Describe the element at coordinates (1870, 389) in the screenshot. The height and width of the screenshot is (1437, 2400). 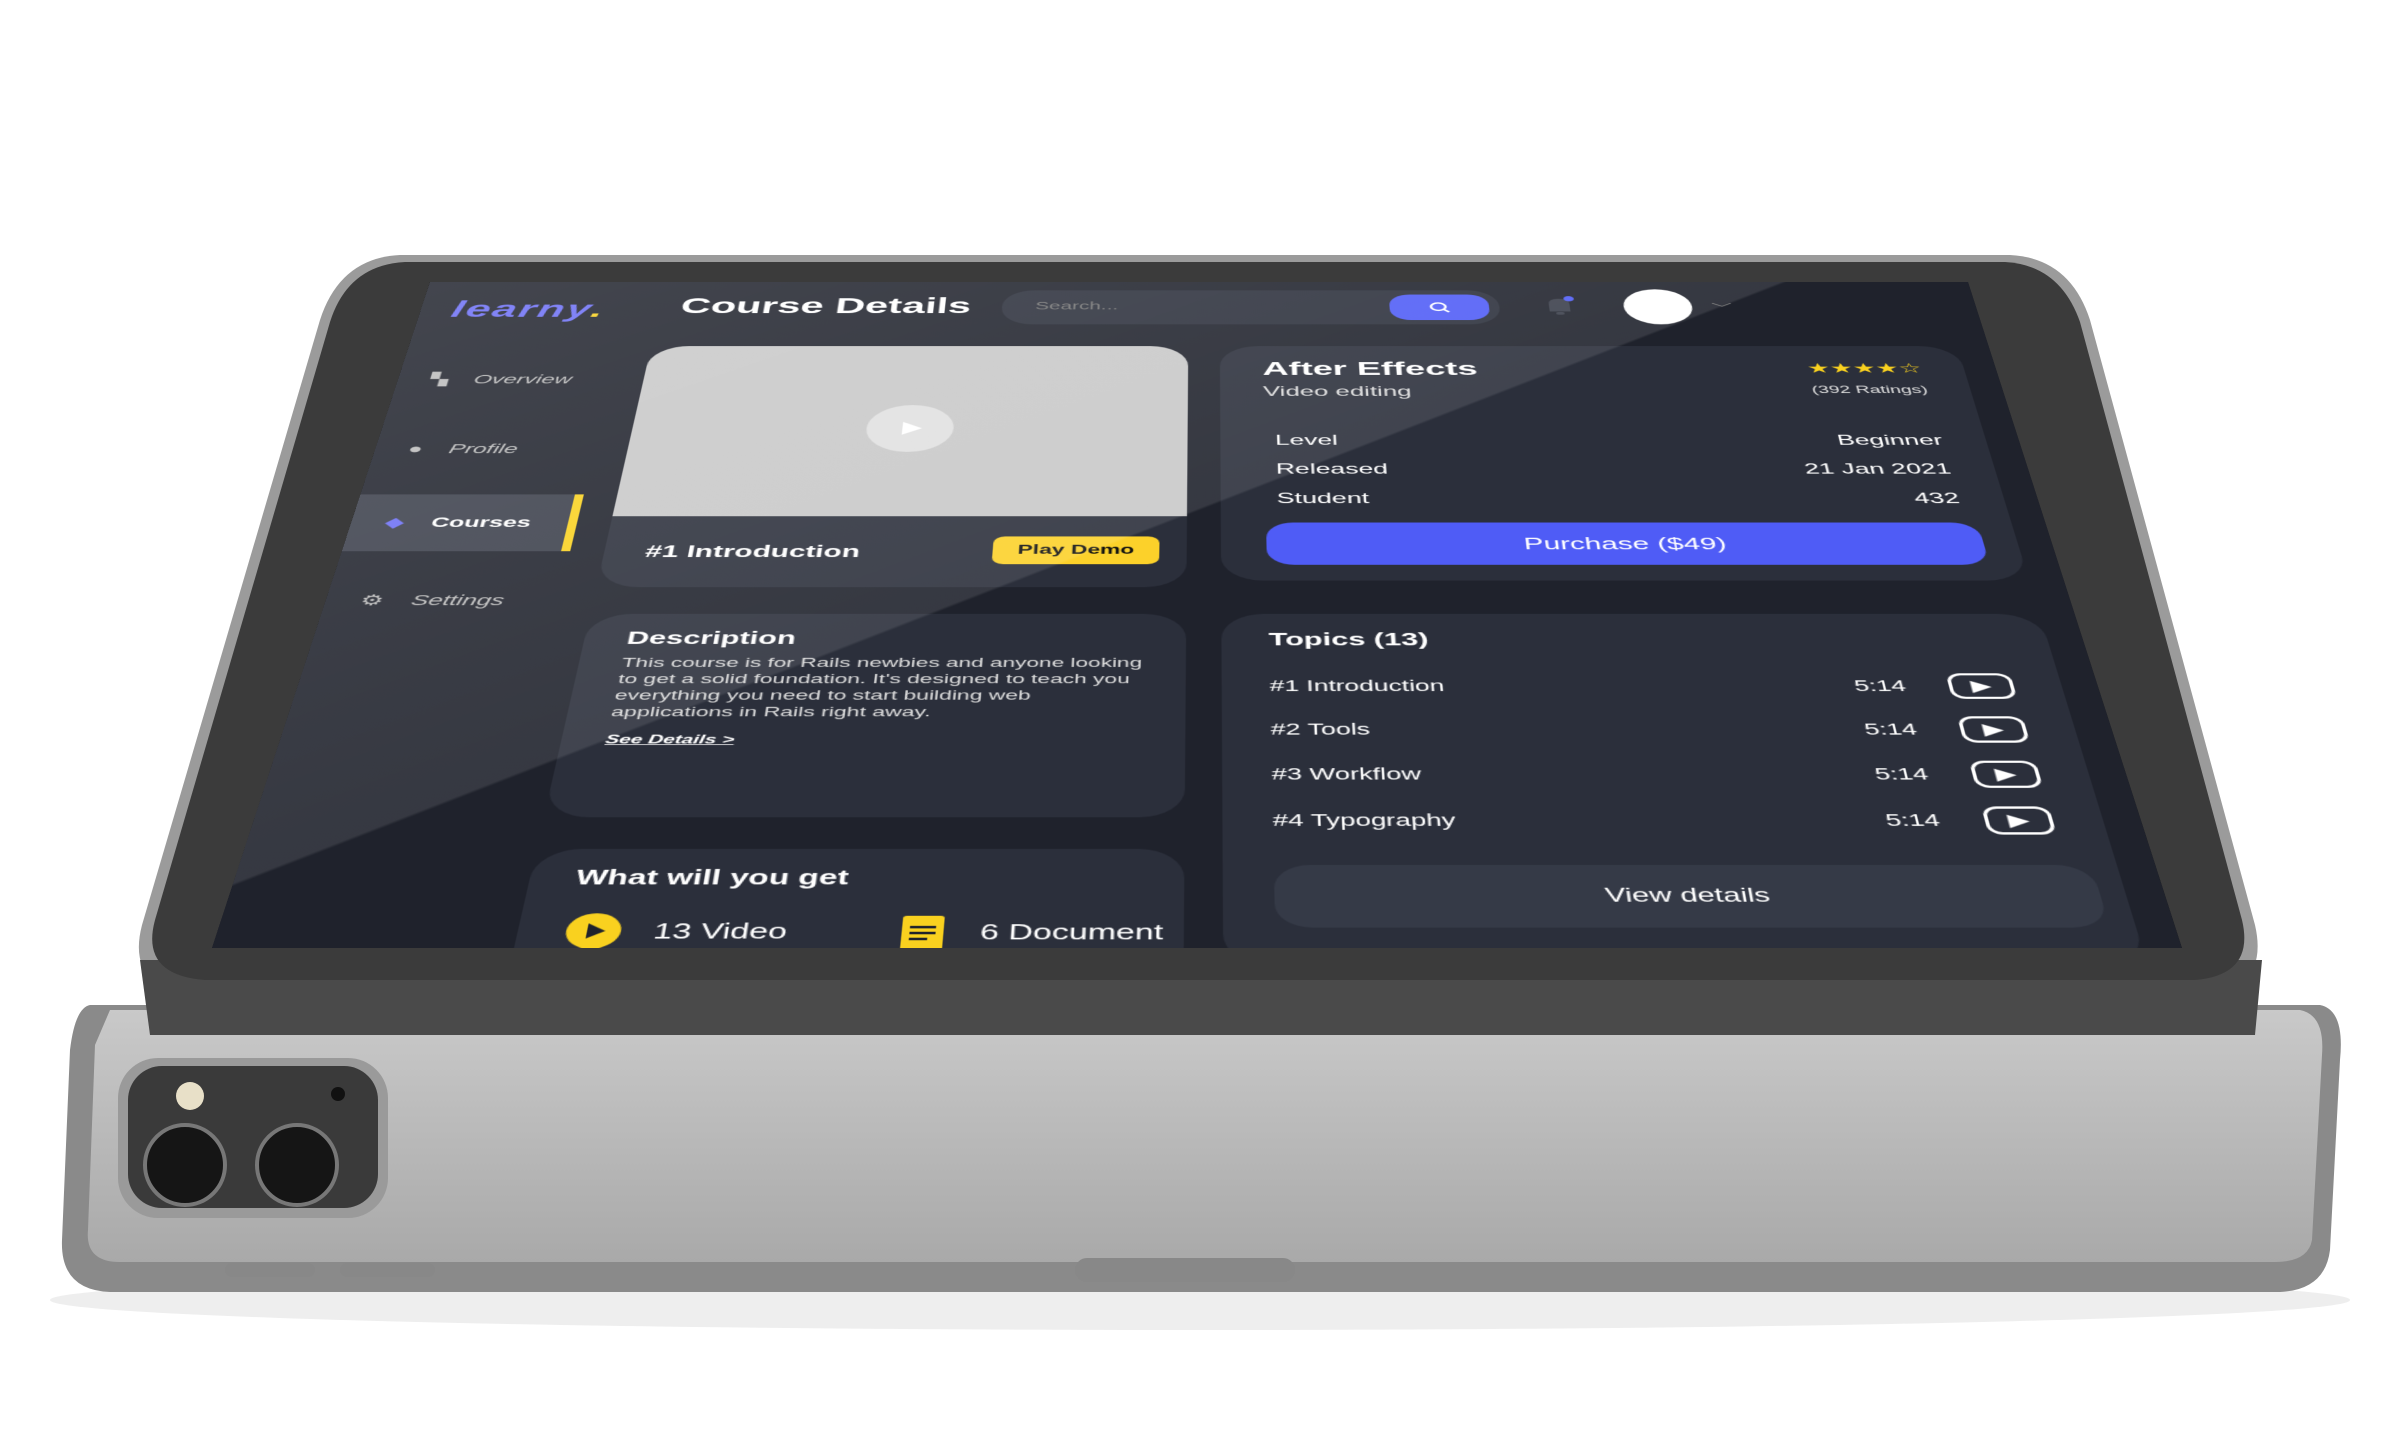
I see `ratings-count: (392 Ratings)` at that location.